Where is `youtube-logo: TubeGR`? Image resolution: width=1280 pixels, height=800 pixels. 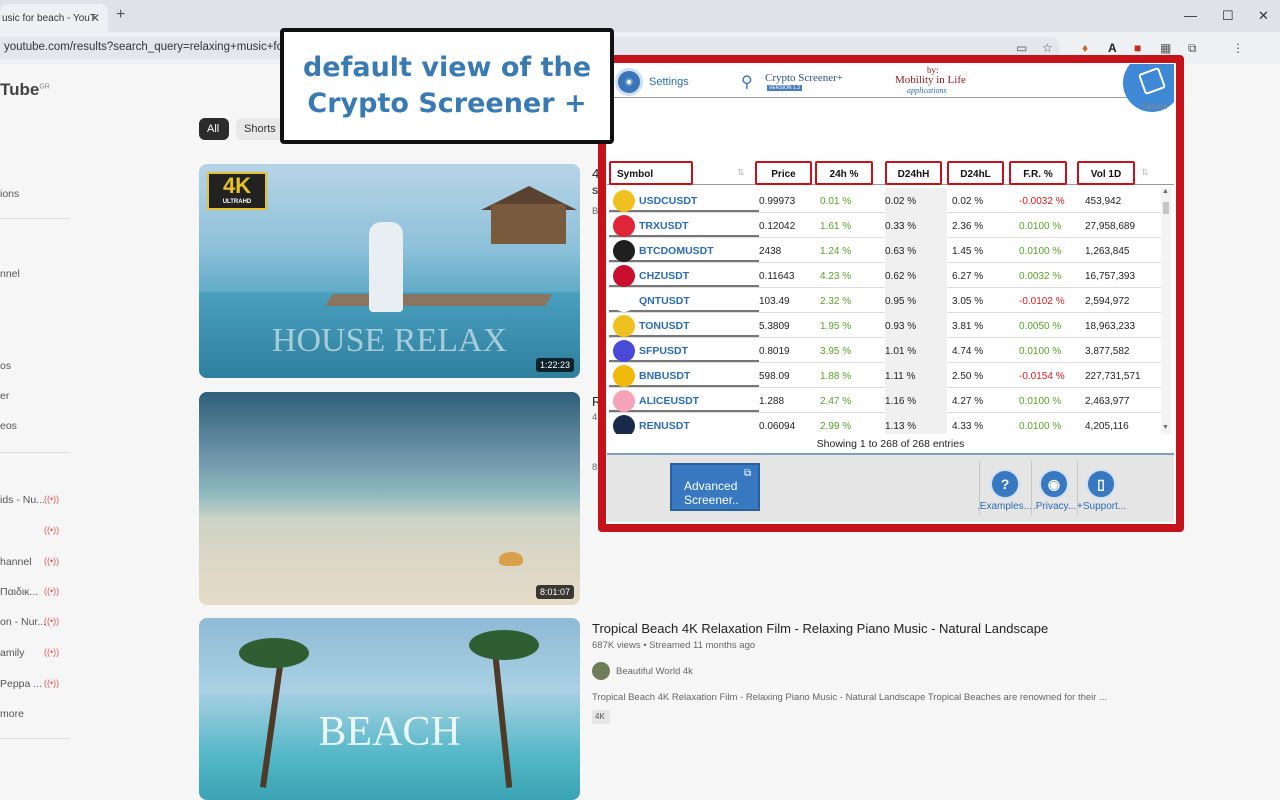 youtube-logo: TubeGR is located at coordinates (25, 90).